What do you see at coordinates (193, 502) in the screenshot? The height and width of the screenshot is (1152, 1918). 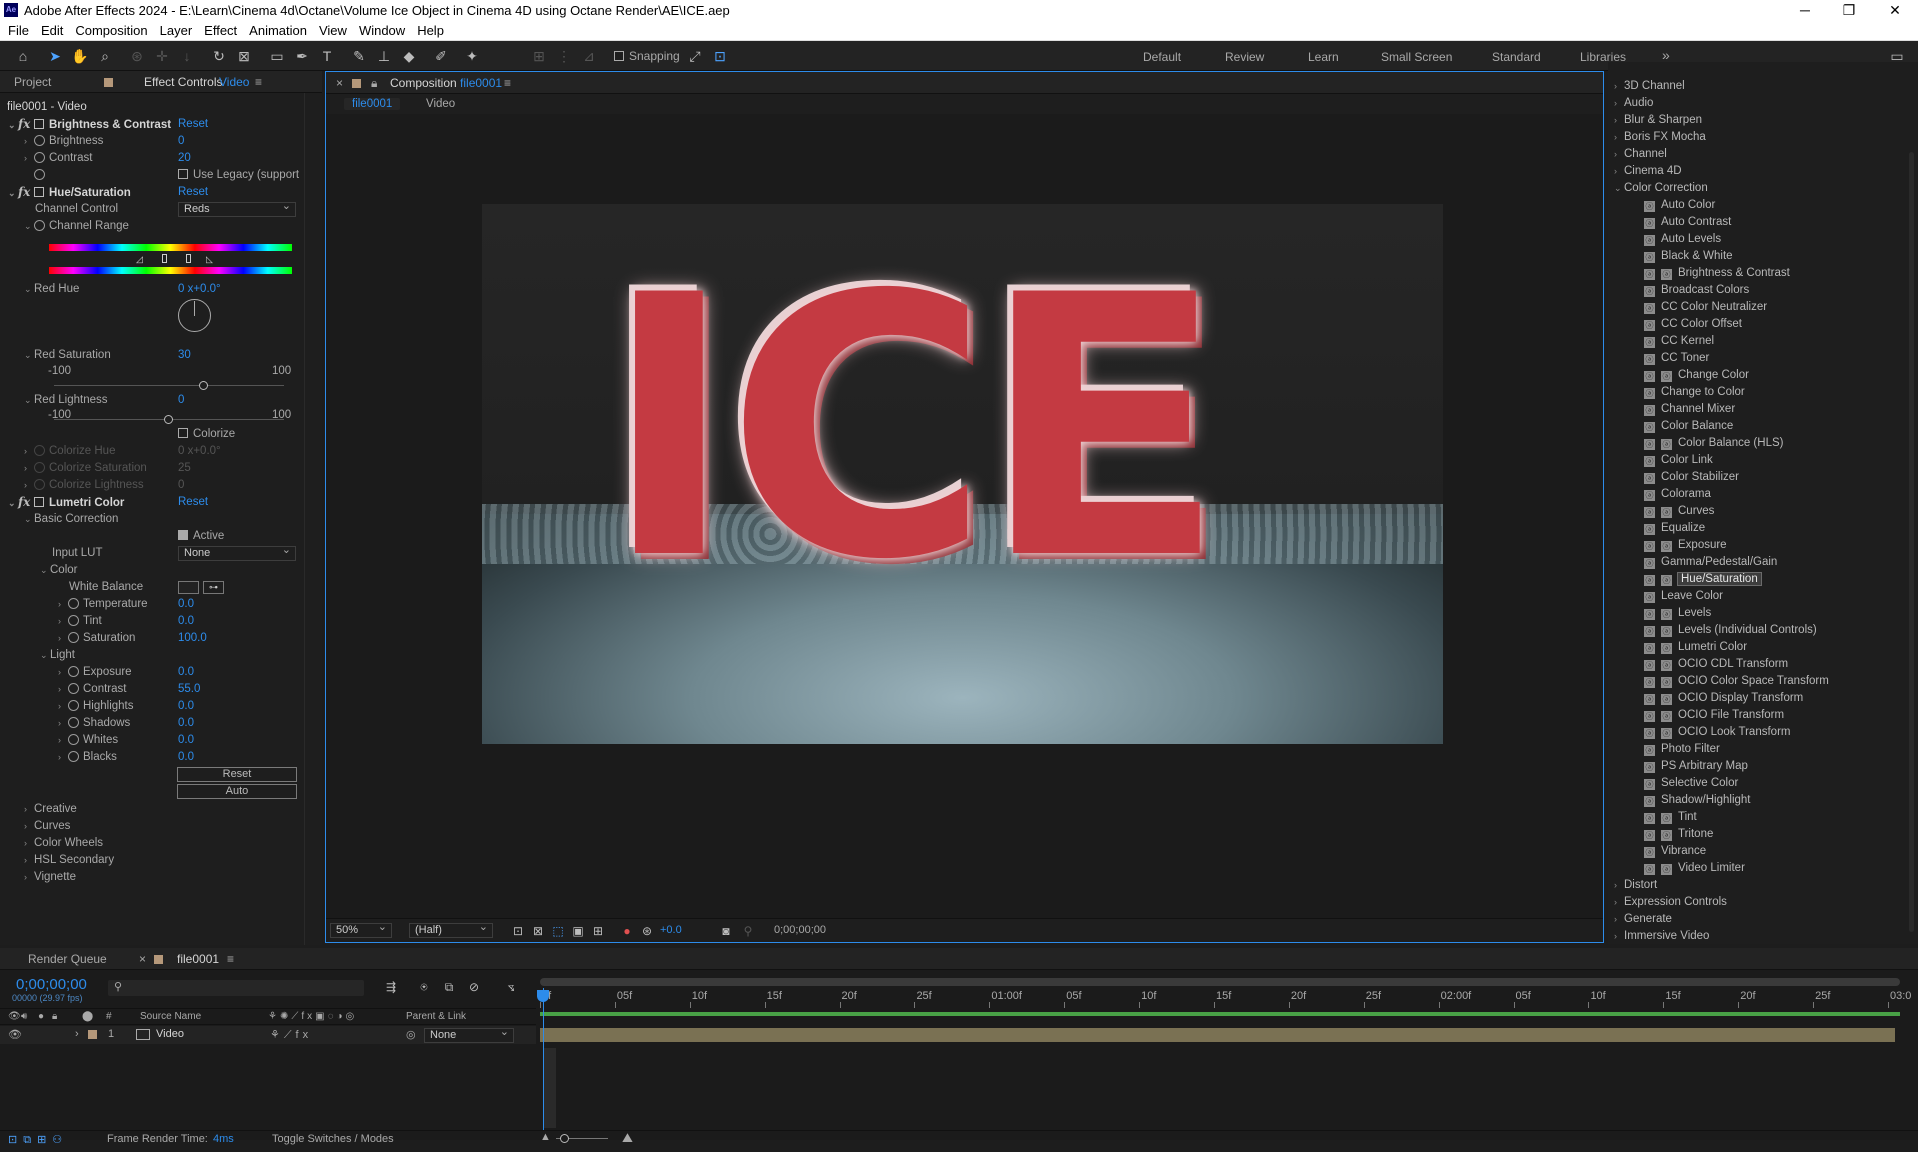 I see `lumetri-reset-link: Reset` at bounding box center [193, 502].